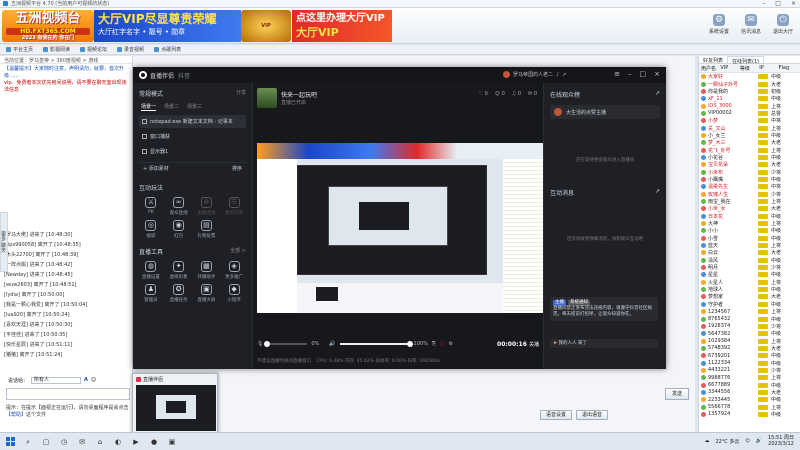  I want to click on table-row: 2233445 中级, so click(749, 399).